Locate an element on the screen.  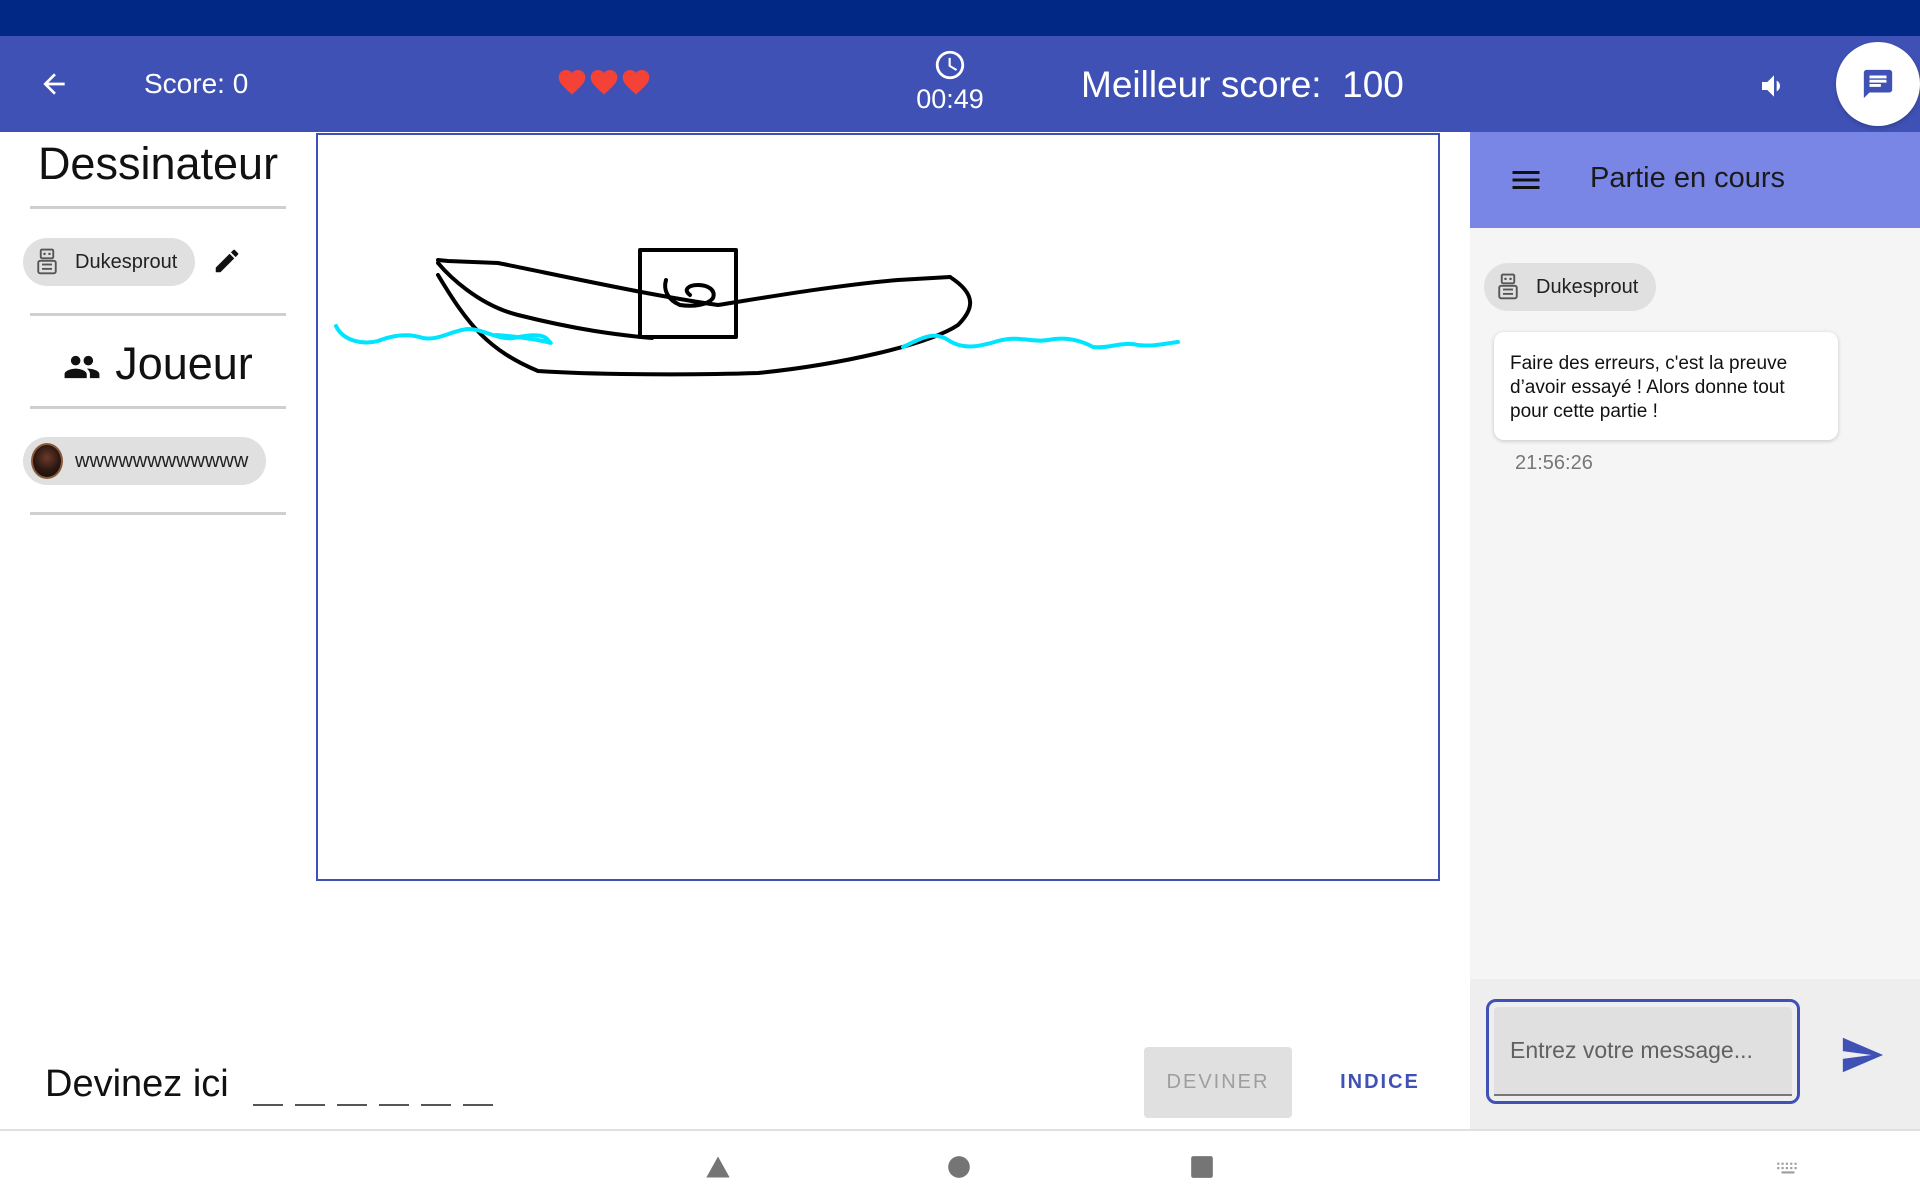
water-left is located at coordinates (443, 334).